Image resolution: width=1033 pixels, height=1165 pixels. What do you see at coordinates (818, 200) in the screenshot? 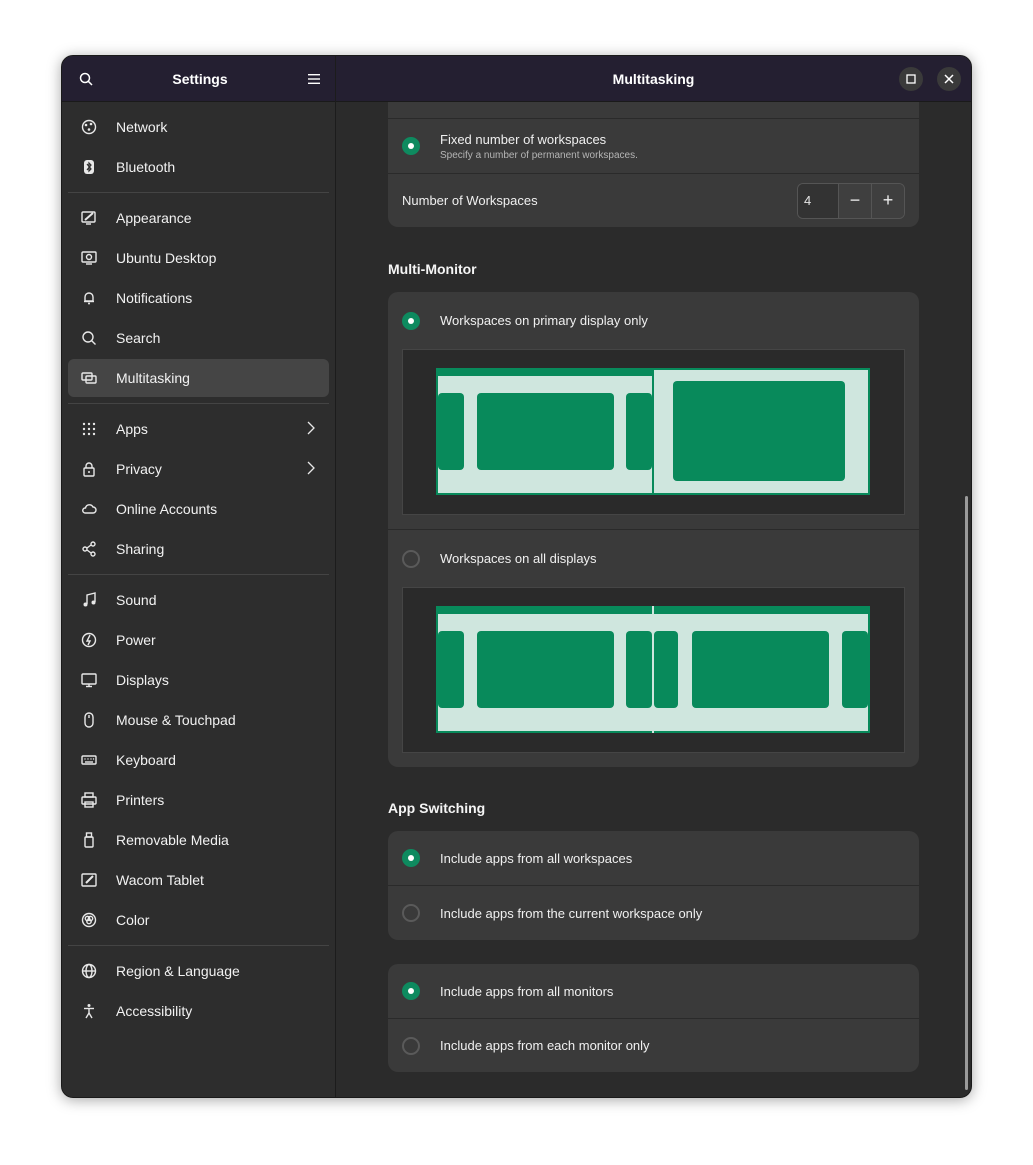
I see `workspaces-count-input: 4` at bounding box center [818, 200].